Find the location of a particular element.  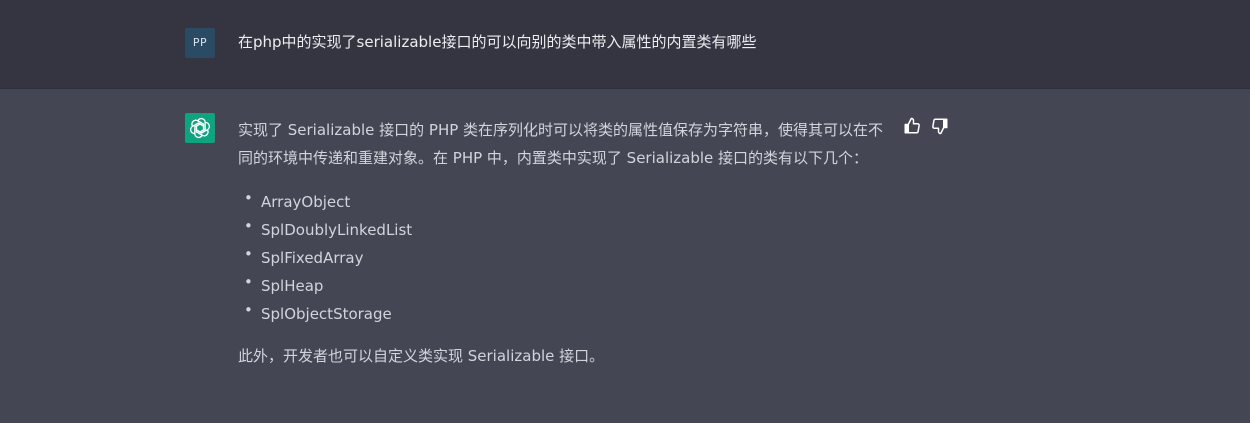

assistant-avatar is located at coordinates (200, 128).